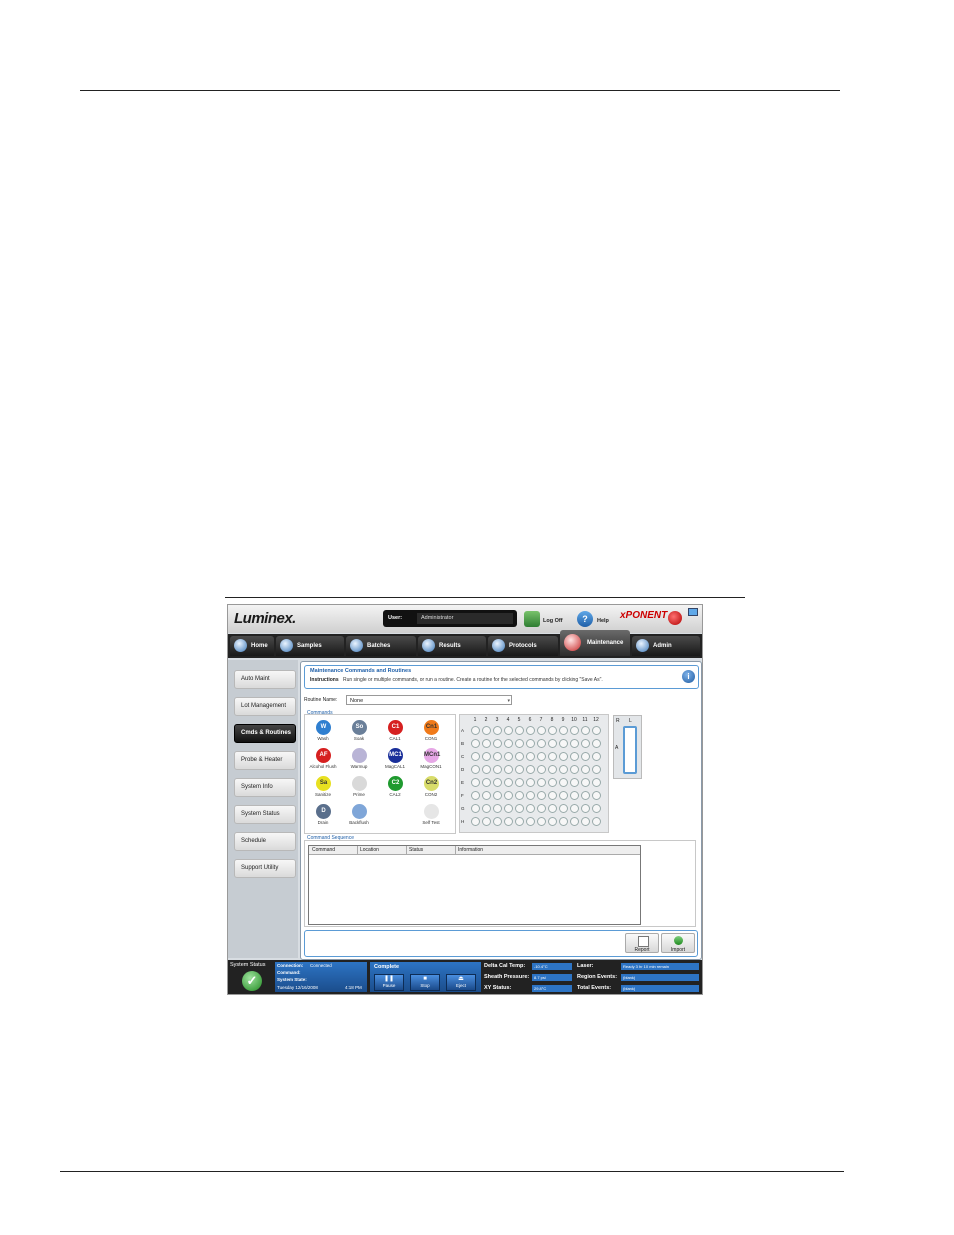  What do you see at coordinates (497, 720) in the screenshot?
I see `plate-column-header: 3` at bounding box center [497, 720].